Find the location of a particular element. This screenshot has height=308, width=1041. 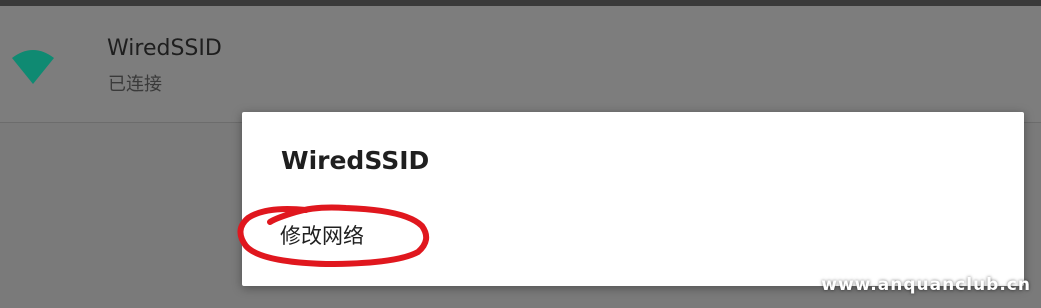

wifi-ssid: WiredSSID is located at coordinates (164, 48).